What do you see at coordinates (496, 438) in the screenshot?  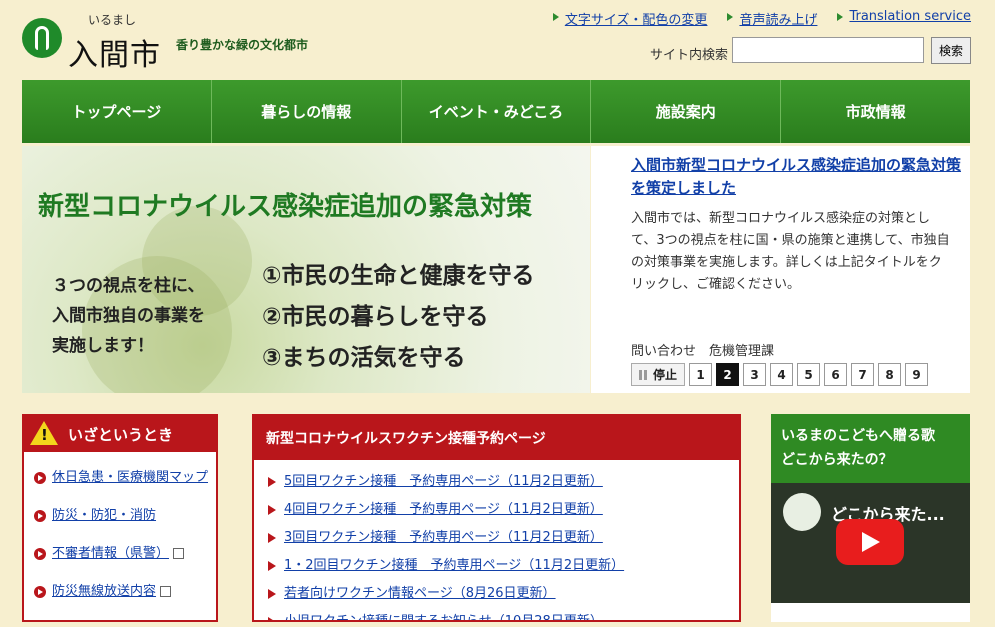 I see `vaccine-title: 新型コロナウイルスワクチン接種予約ページ` at bounding box center [496, 438].